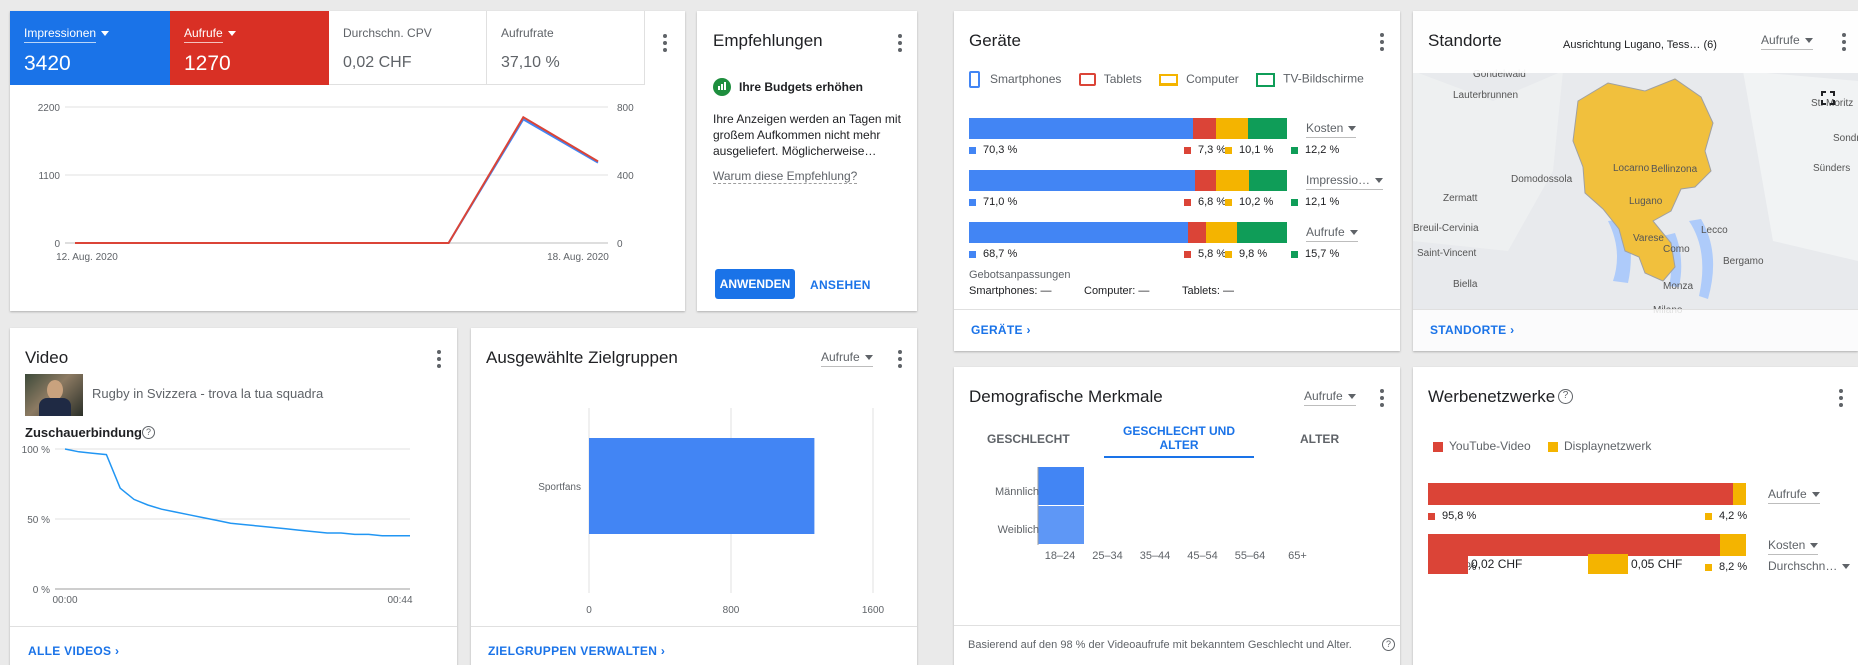 The width and height of the screenshot is (1858, 665). Describe the element at coordinates (1028, 439) in the screenshot. I see `tab-gender: GESCHLECHT` at that location.